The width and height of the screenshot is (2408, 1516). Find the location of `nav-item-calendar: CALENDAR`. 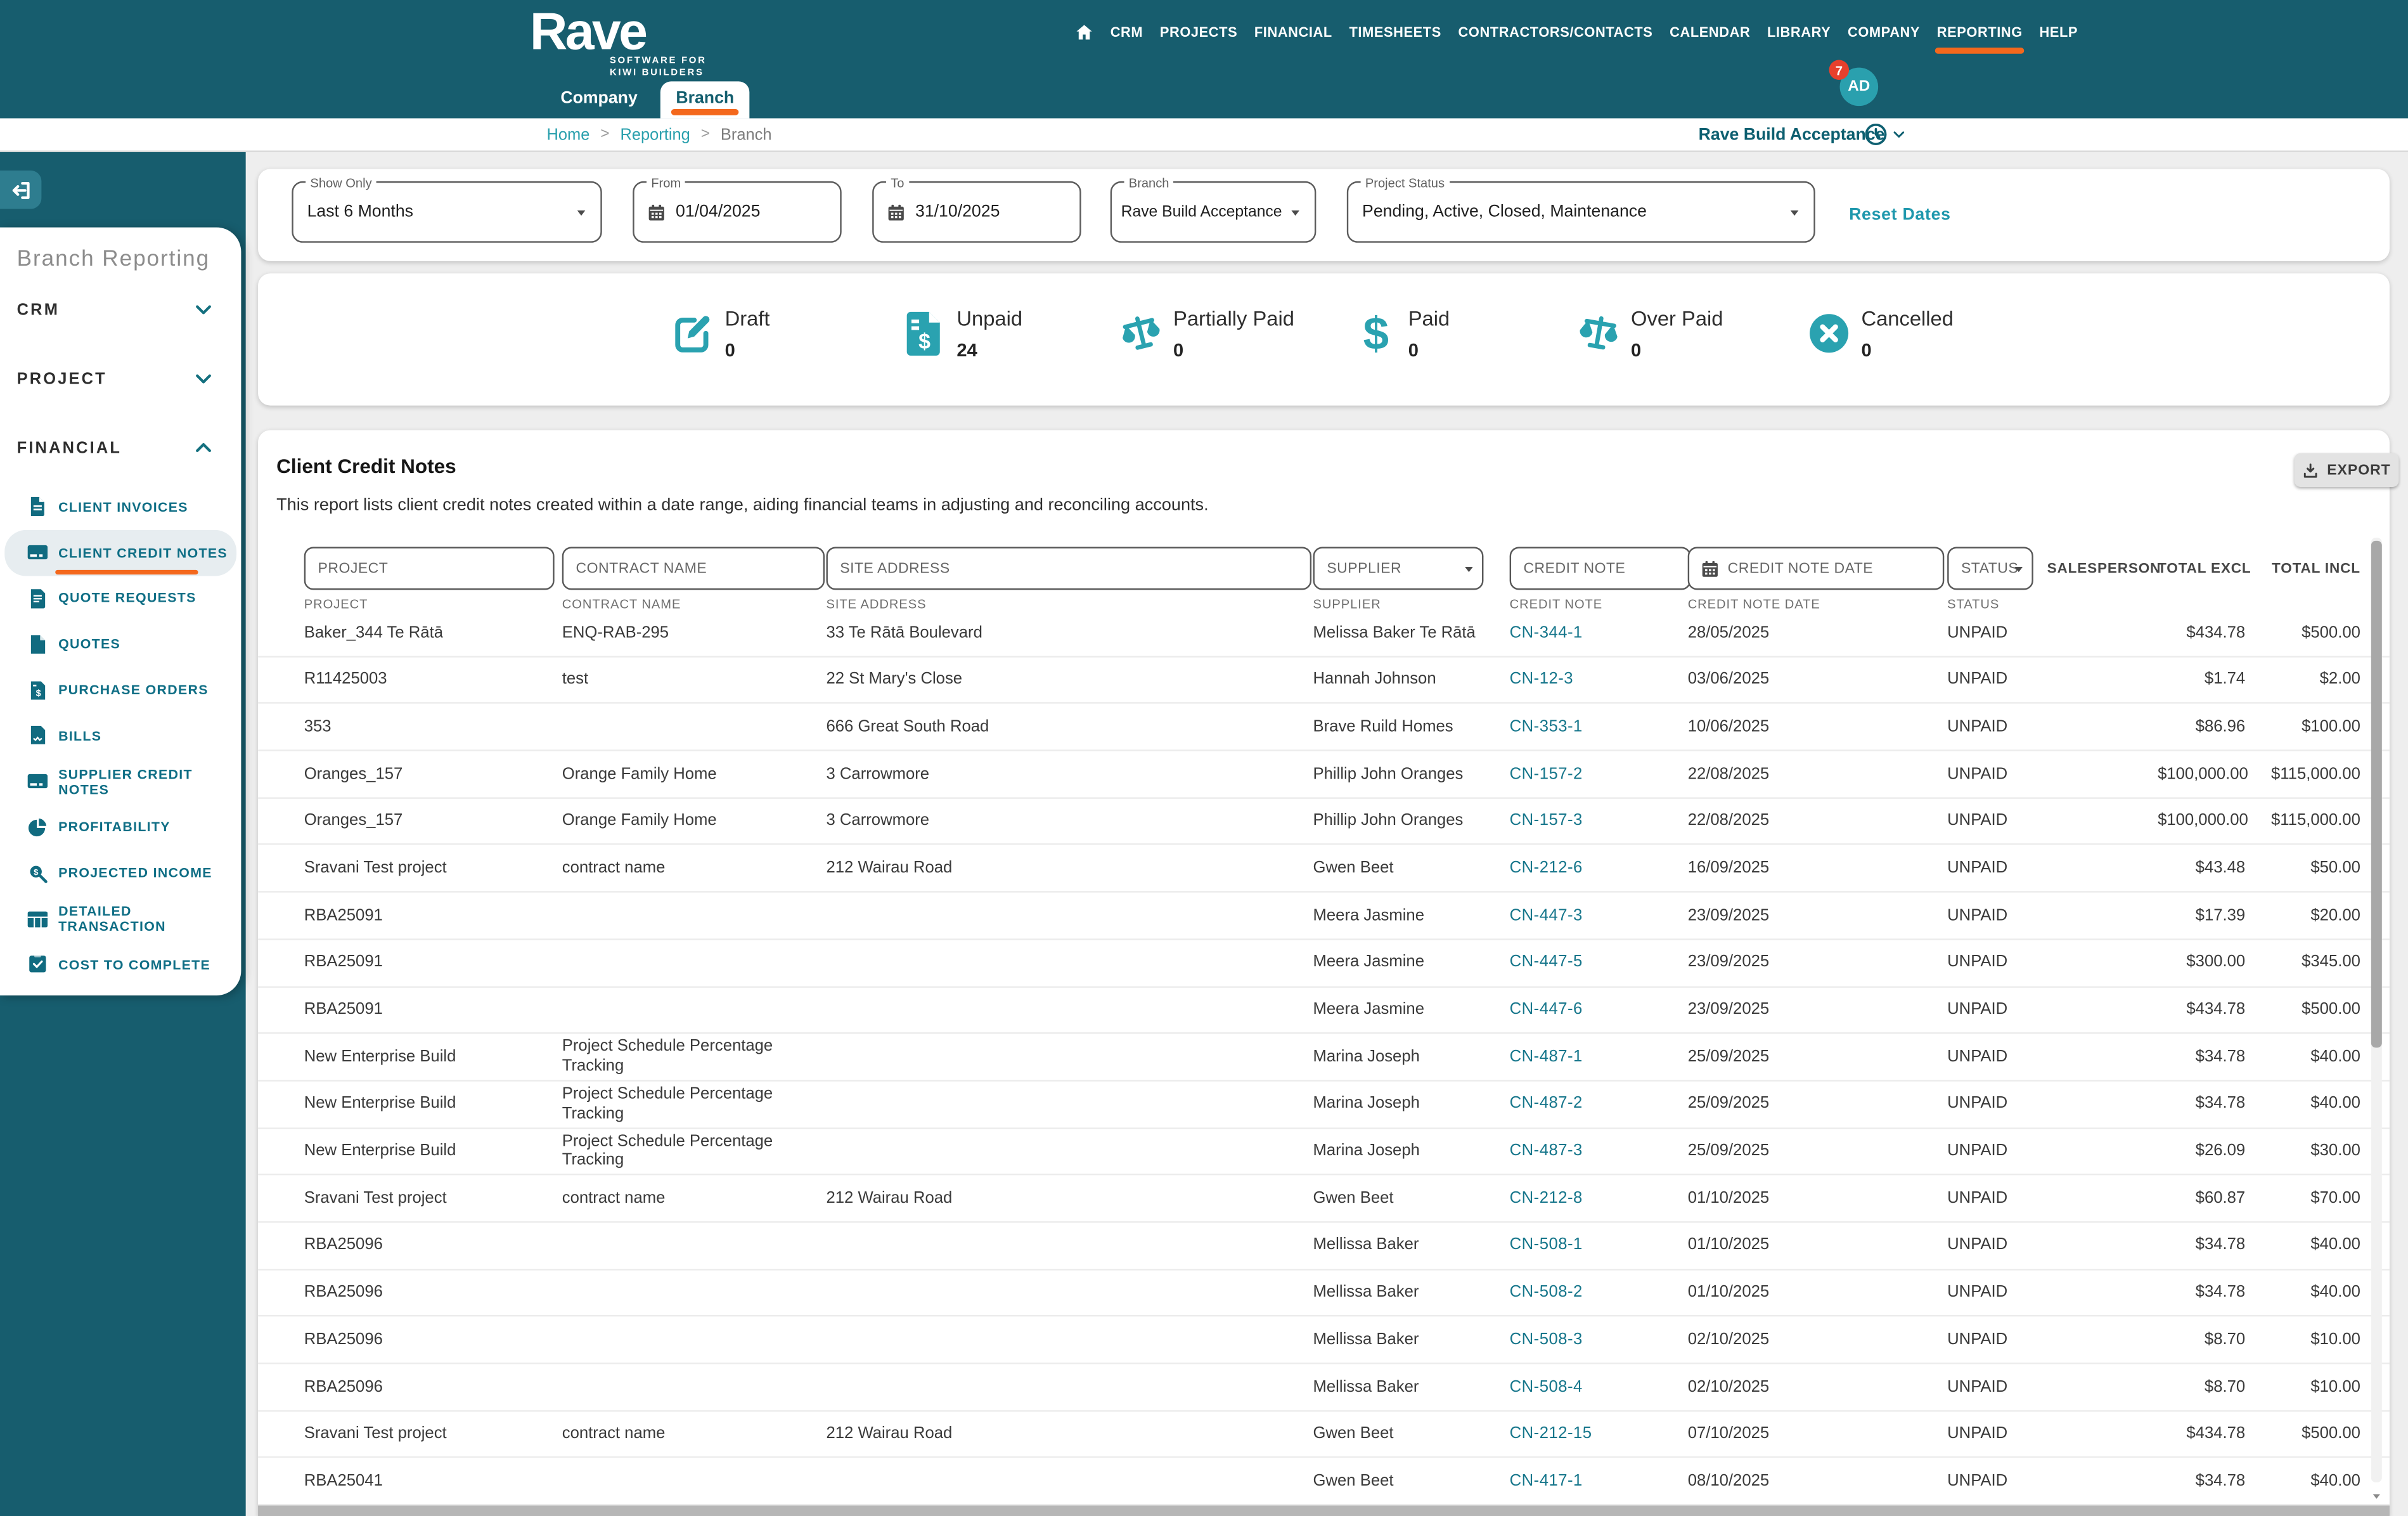

nav-item-calendar: CALENDAR is located at coordinates (1710, 32).